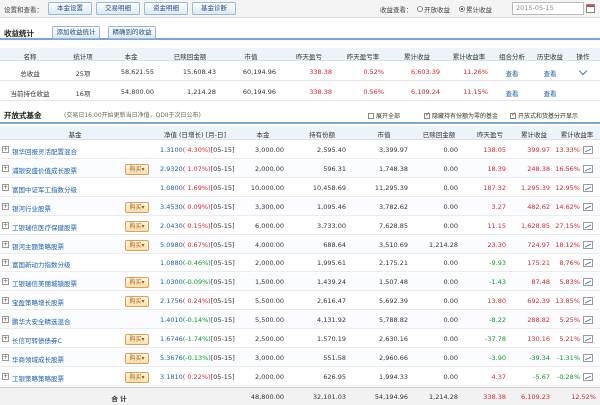  I want to click on fund-rate: 14.62%, so click(567, 206).